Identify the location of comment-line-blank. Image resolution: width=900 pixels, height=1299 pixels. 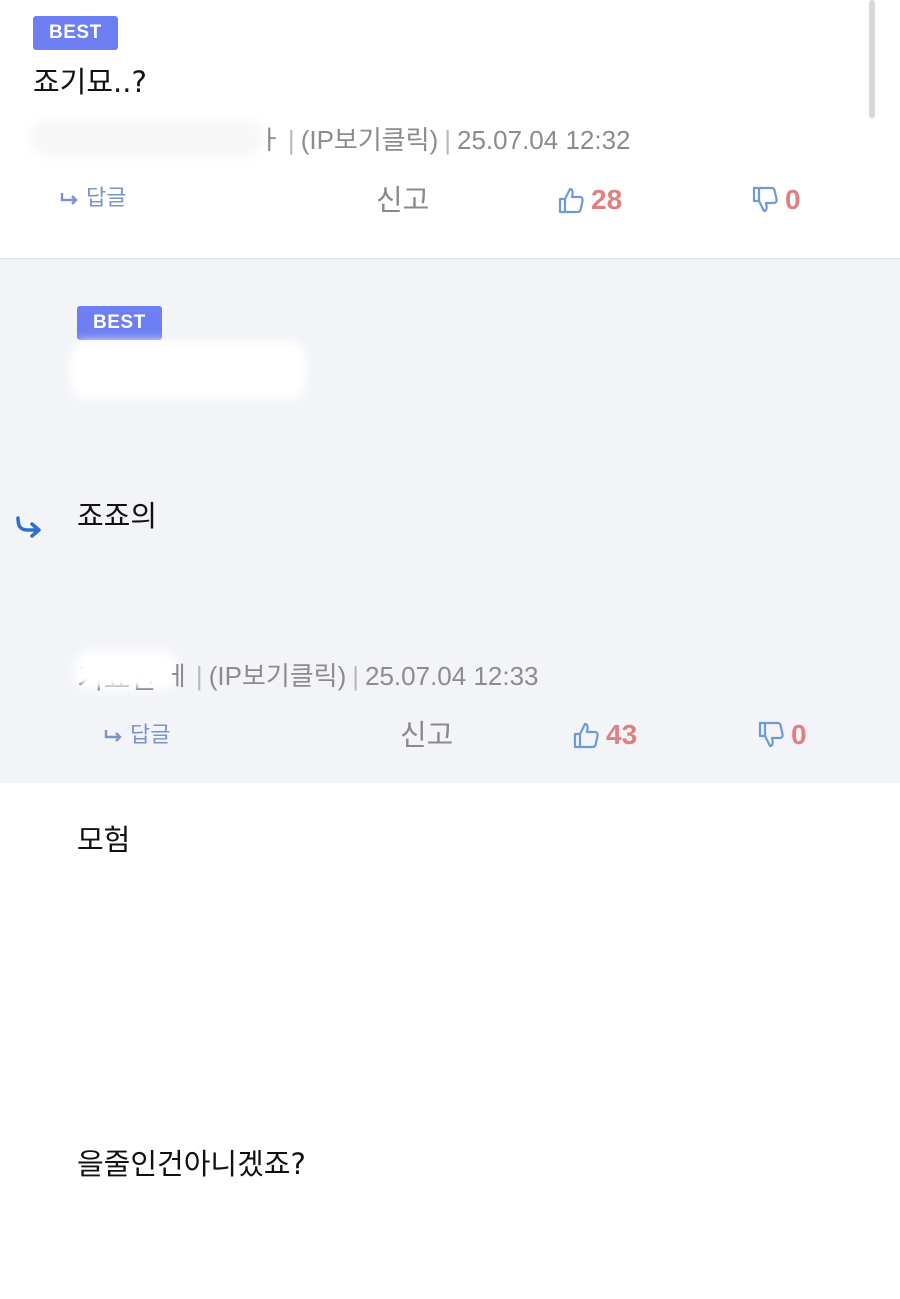
(191, 1002).